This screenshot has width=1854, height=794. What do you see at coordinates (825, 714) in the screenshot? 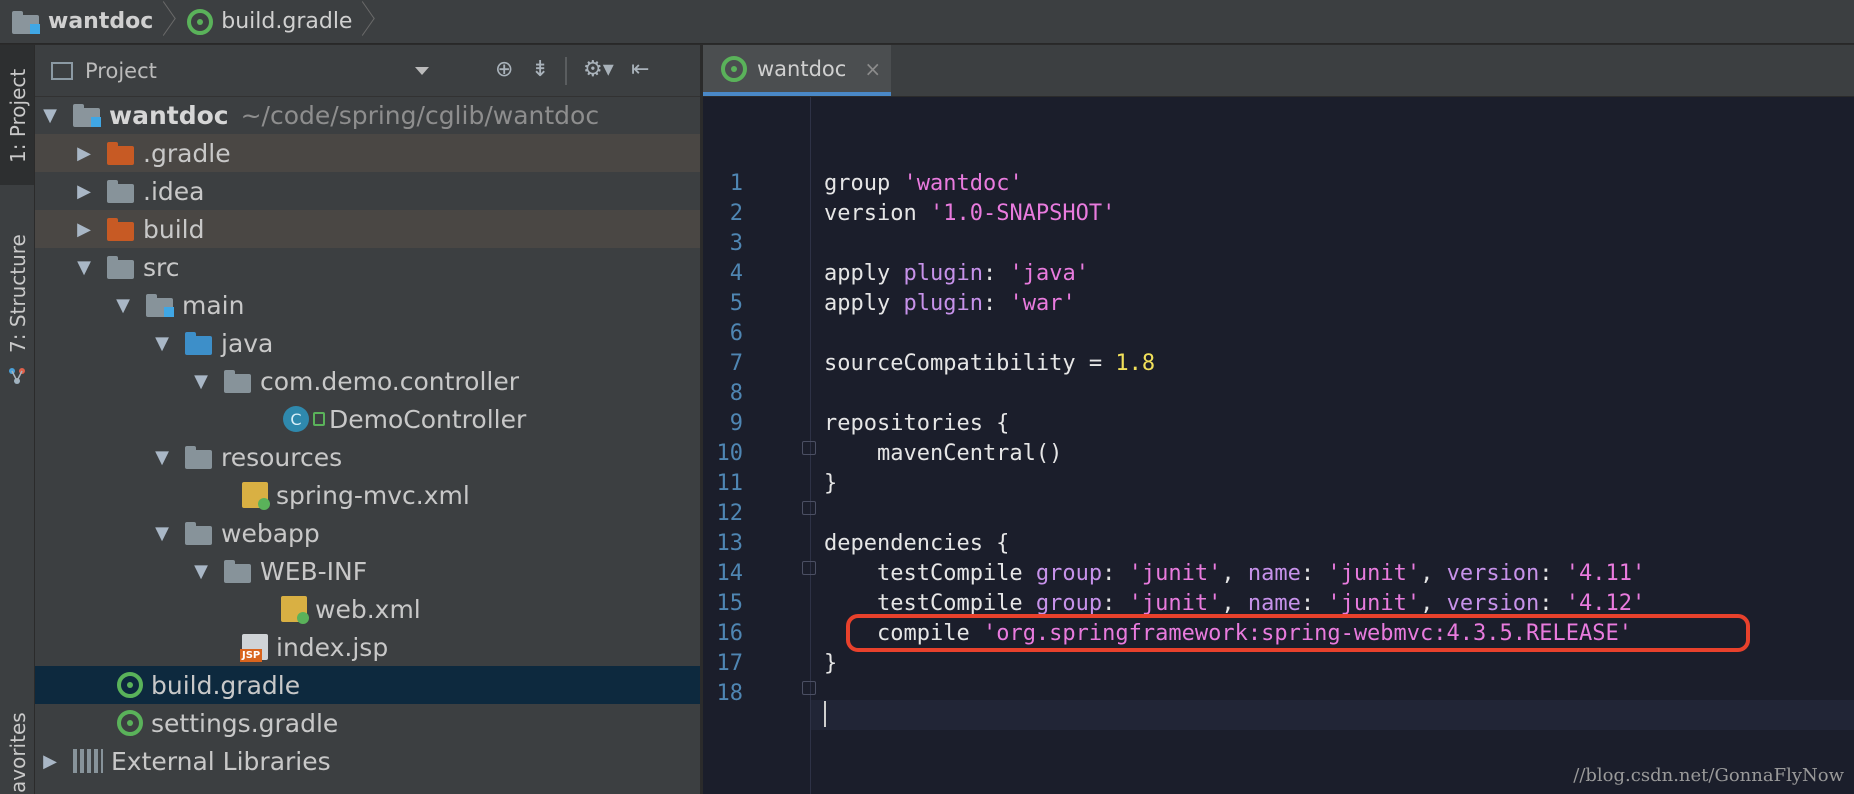
I see `text-caret` at bounding box center [825, 714].